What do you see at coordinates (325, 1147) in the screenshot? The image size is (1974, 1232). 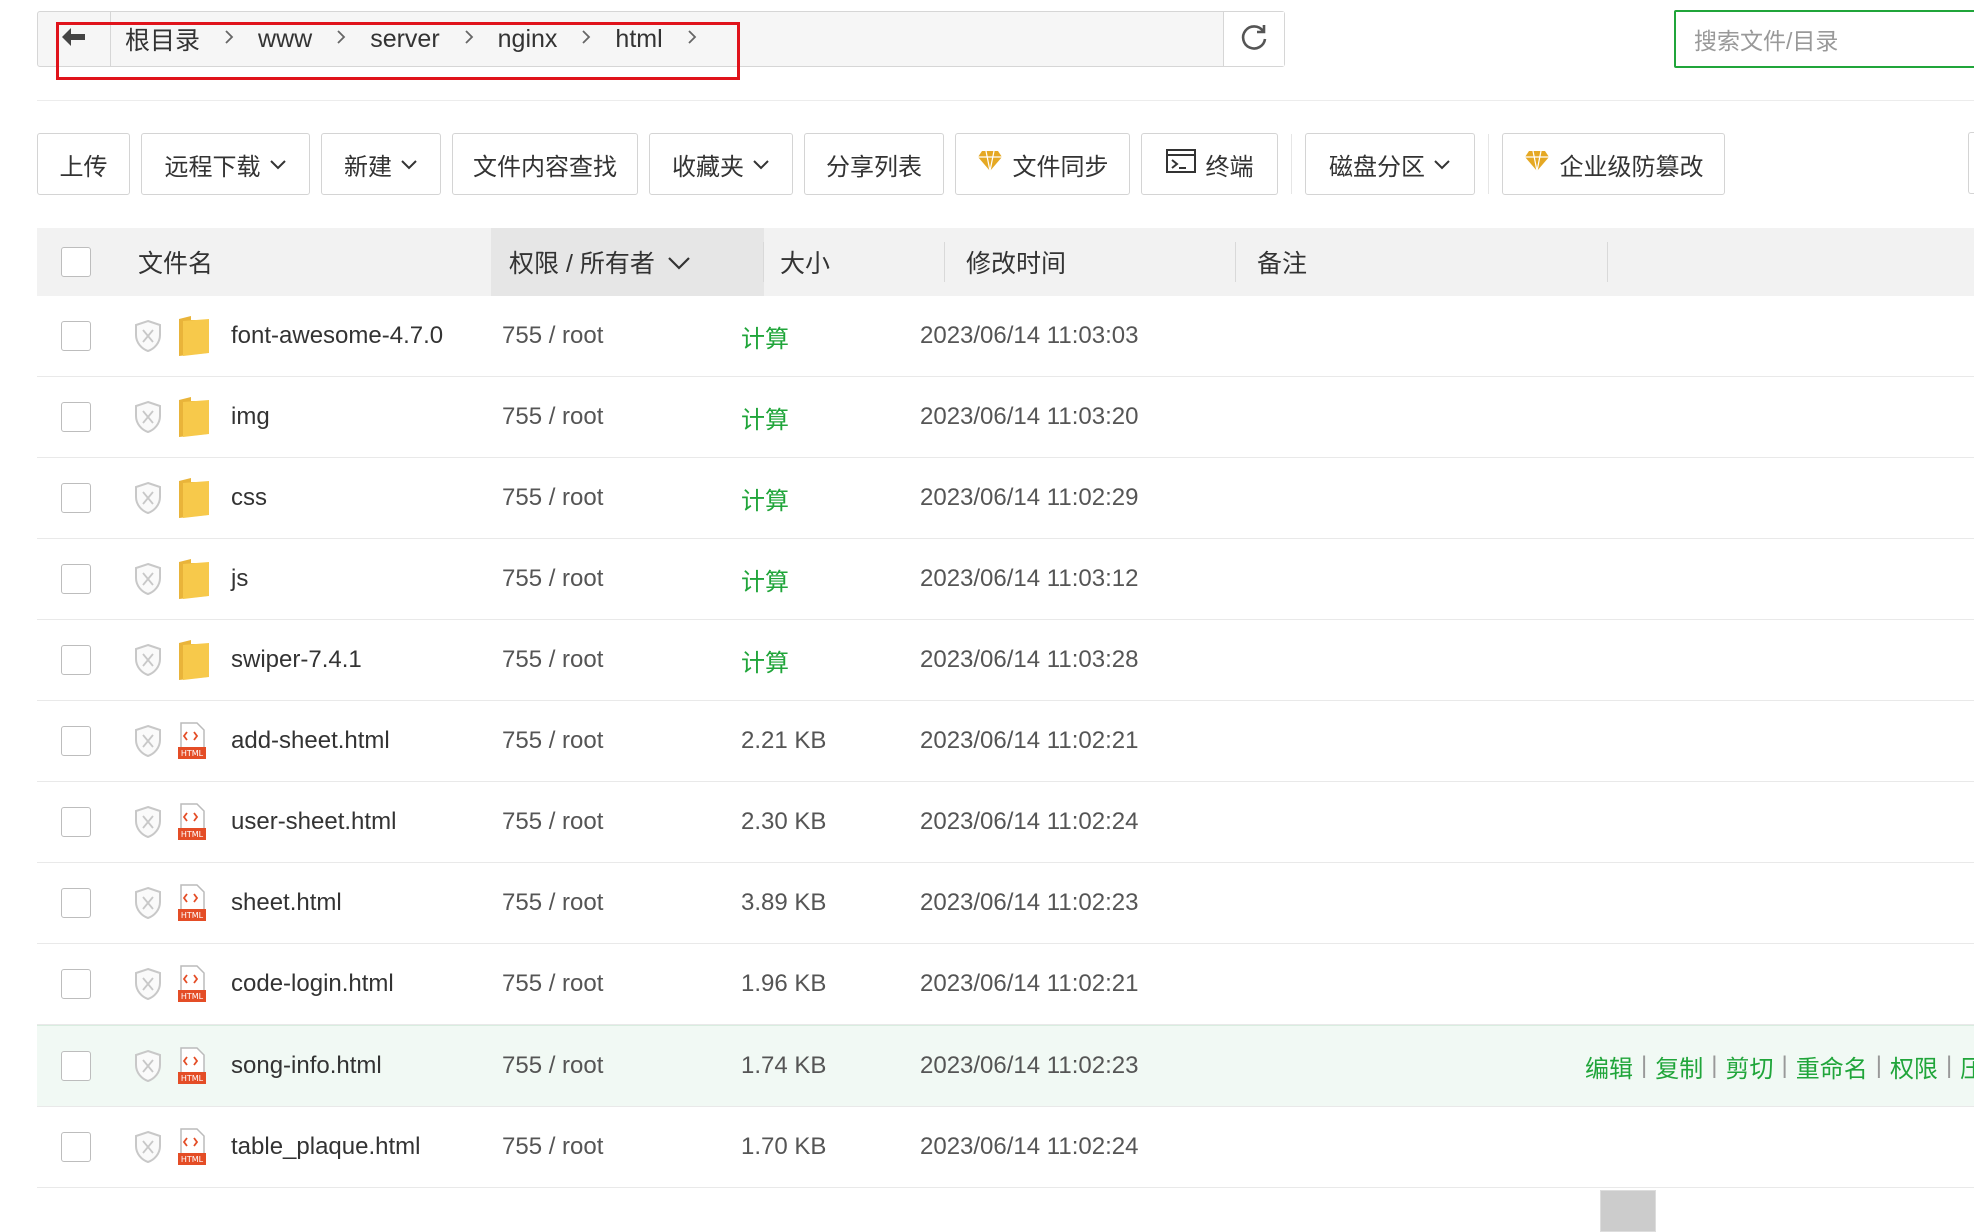 I see `file-name: table_plaque.html` at bounding box center [325, 1147].